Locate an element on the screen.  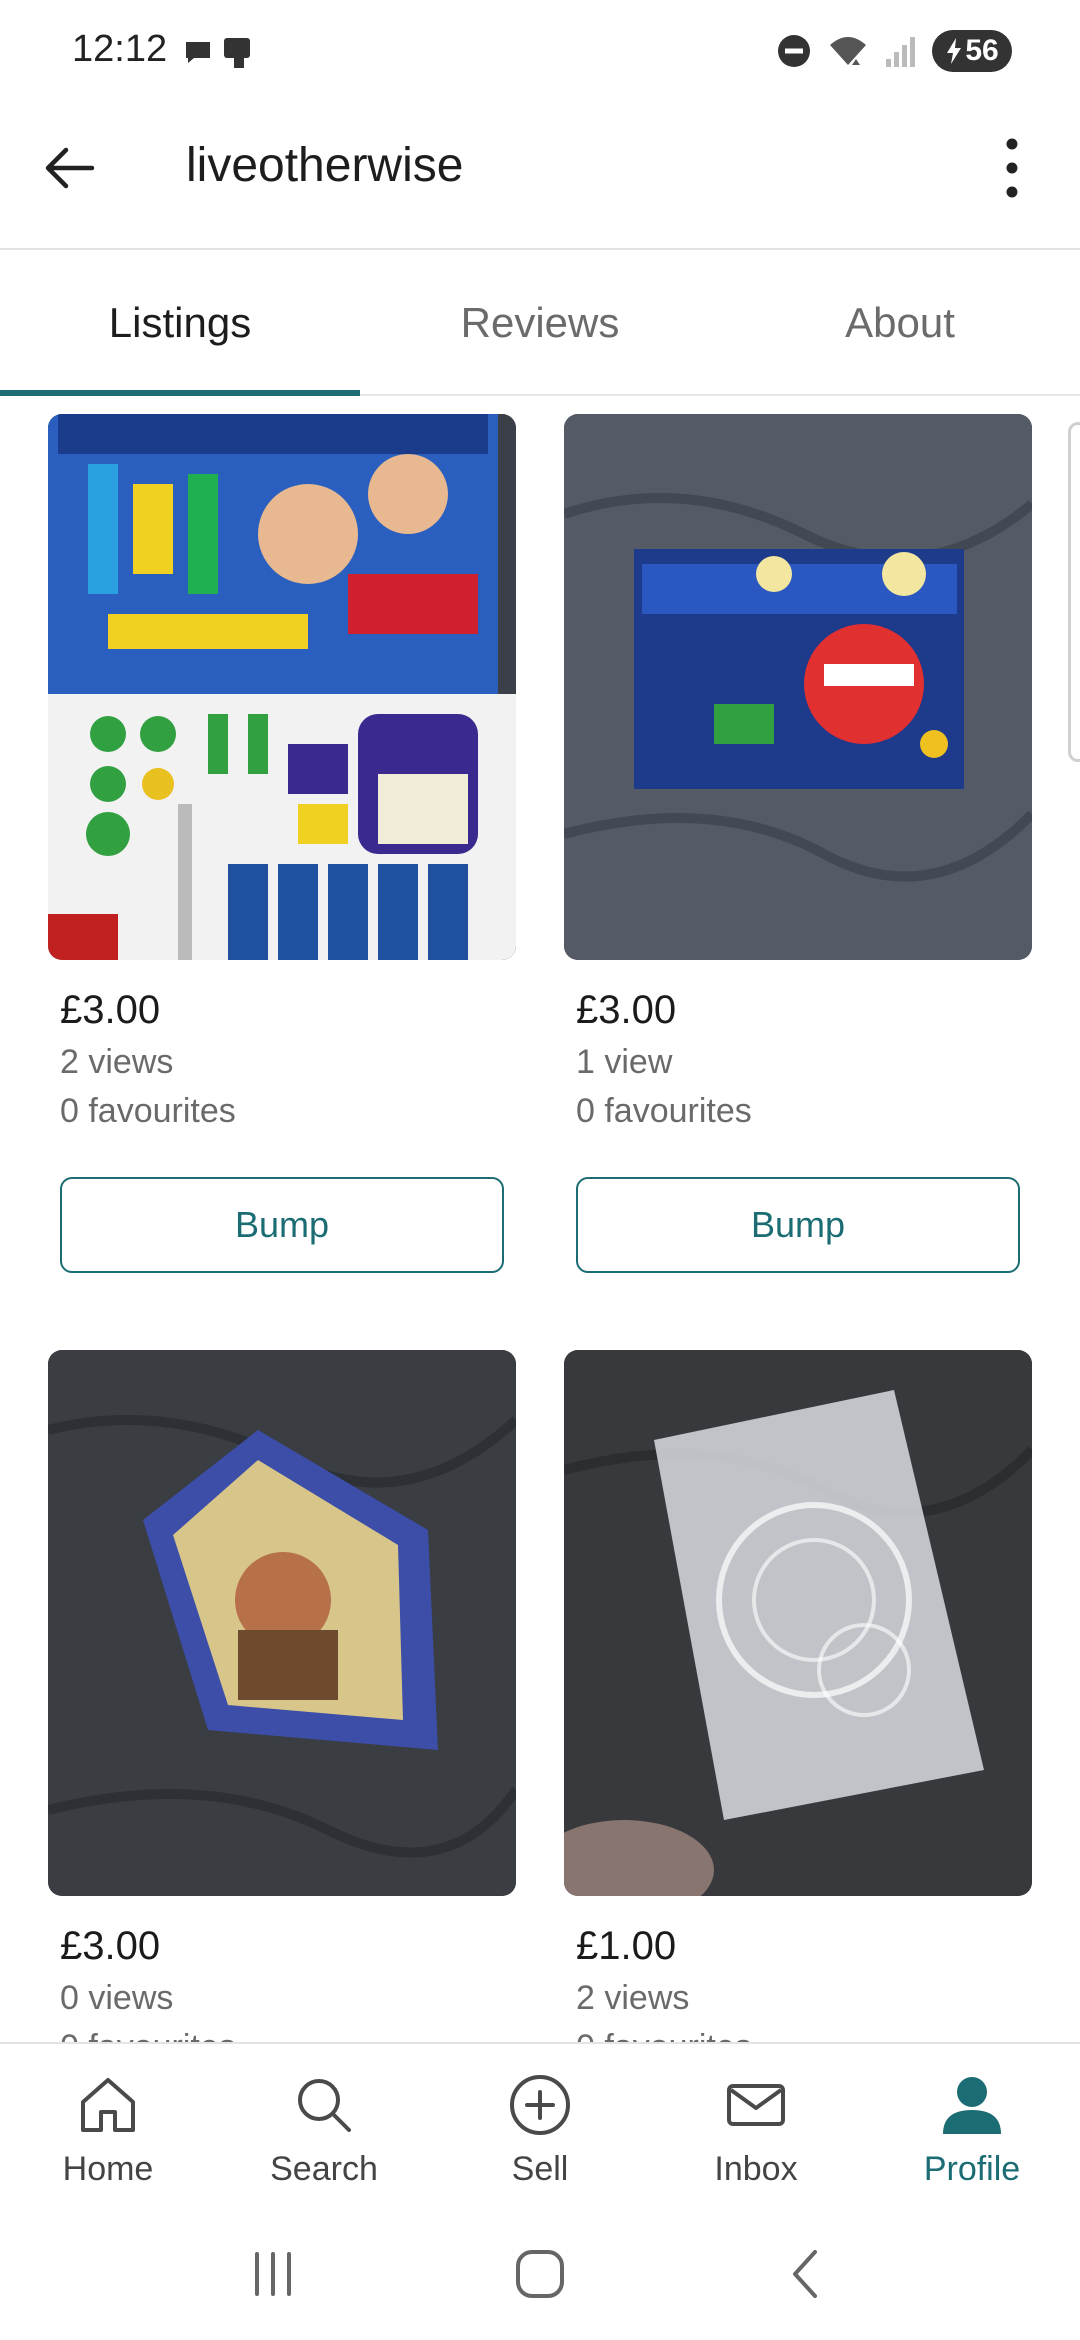
more-options-button is located at coordinates (1012, 168).